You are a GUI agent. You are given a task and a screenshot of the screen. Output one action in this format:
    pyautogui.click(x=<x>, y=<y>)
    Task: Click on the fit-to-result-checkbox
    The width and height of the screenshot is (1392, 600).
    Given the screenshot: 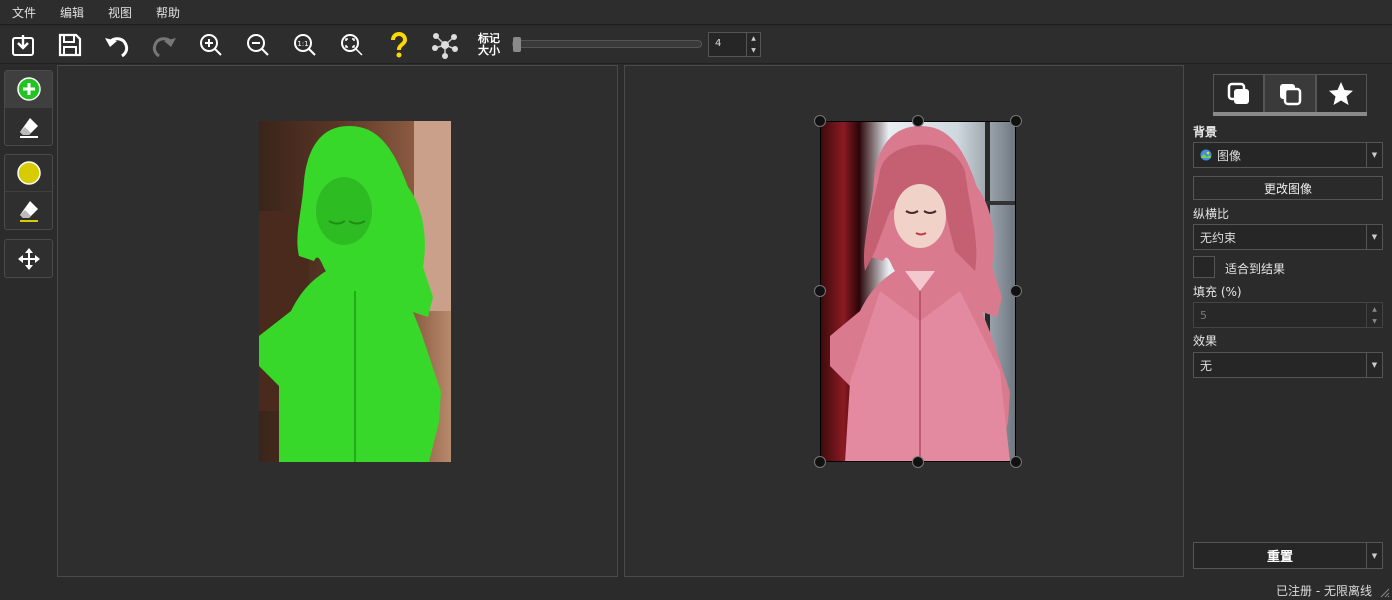 What is the action you would take?
    pyautogui.click(x=1204, y=267)
    